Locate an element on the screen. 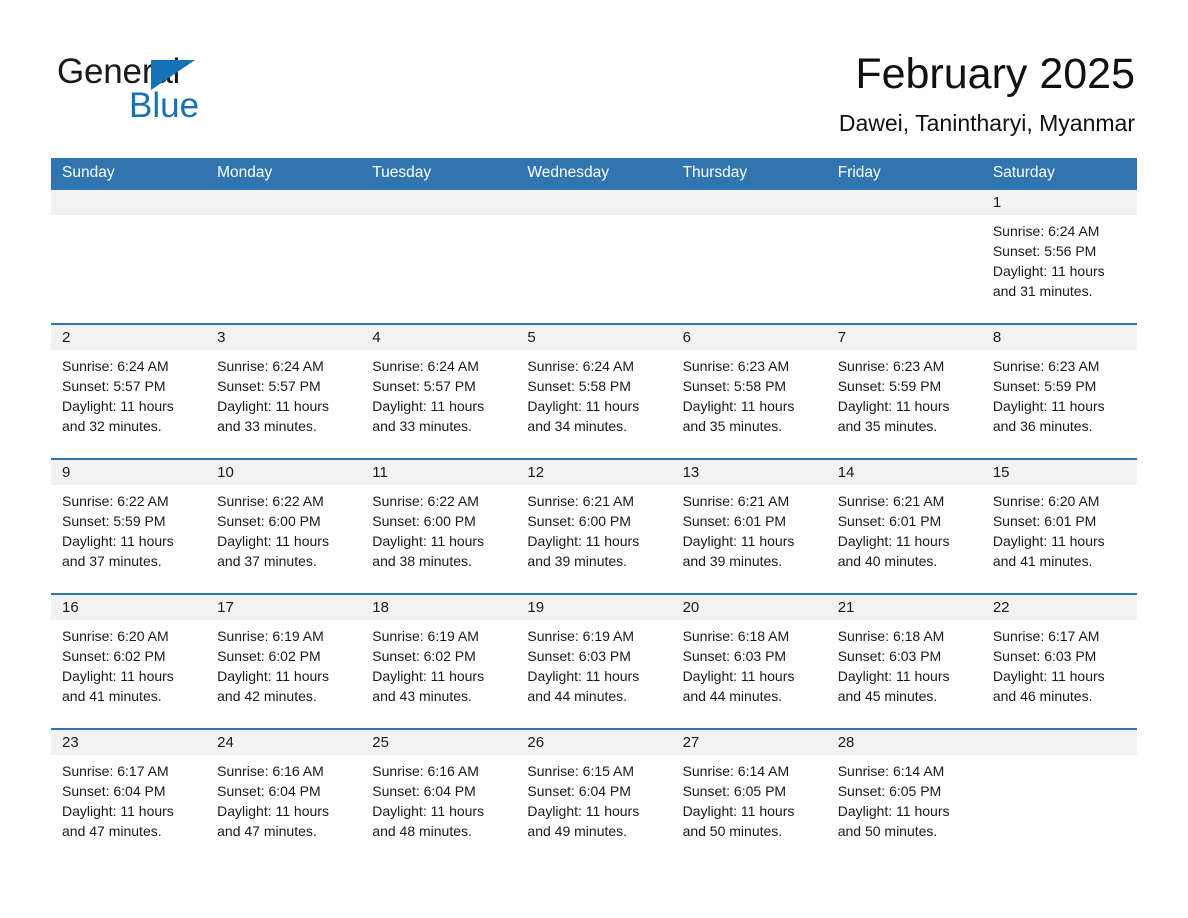  daylight-text: Daylight: 11 hours and 46 minutes. is located at coordinates (1048, 686).